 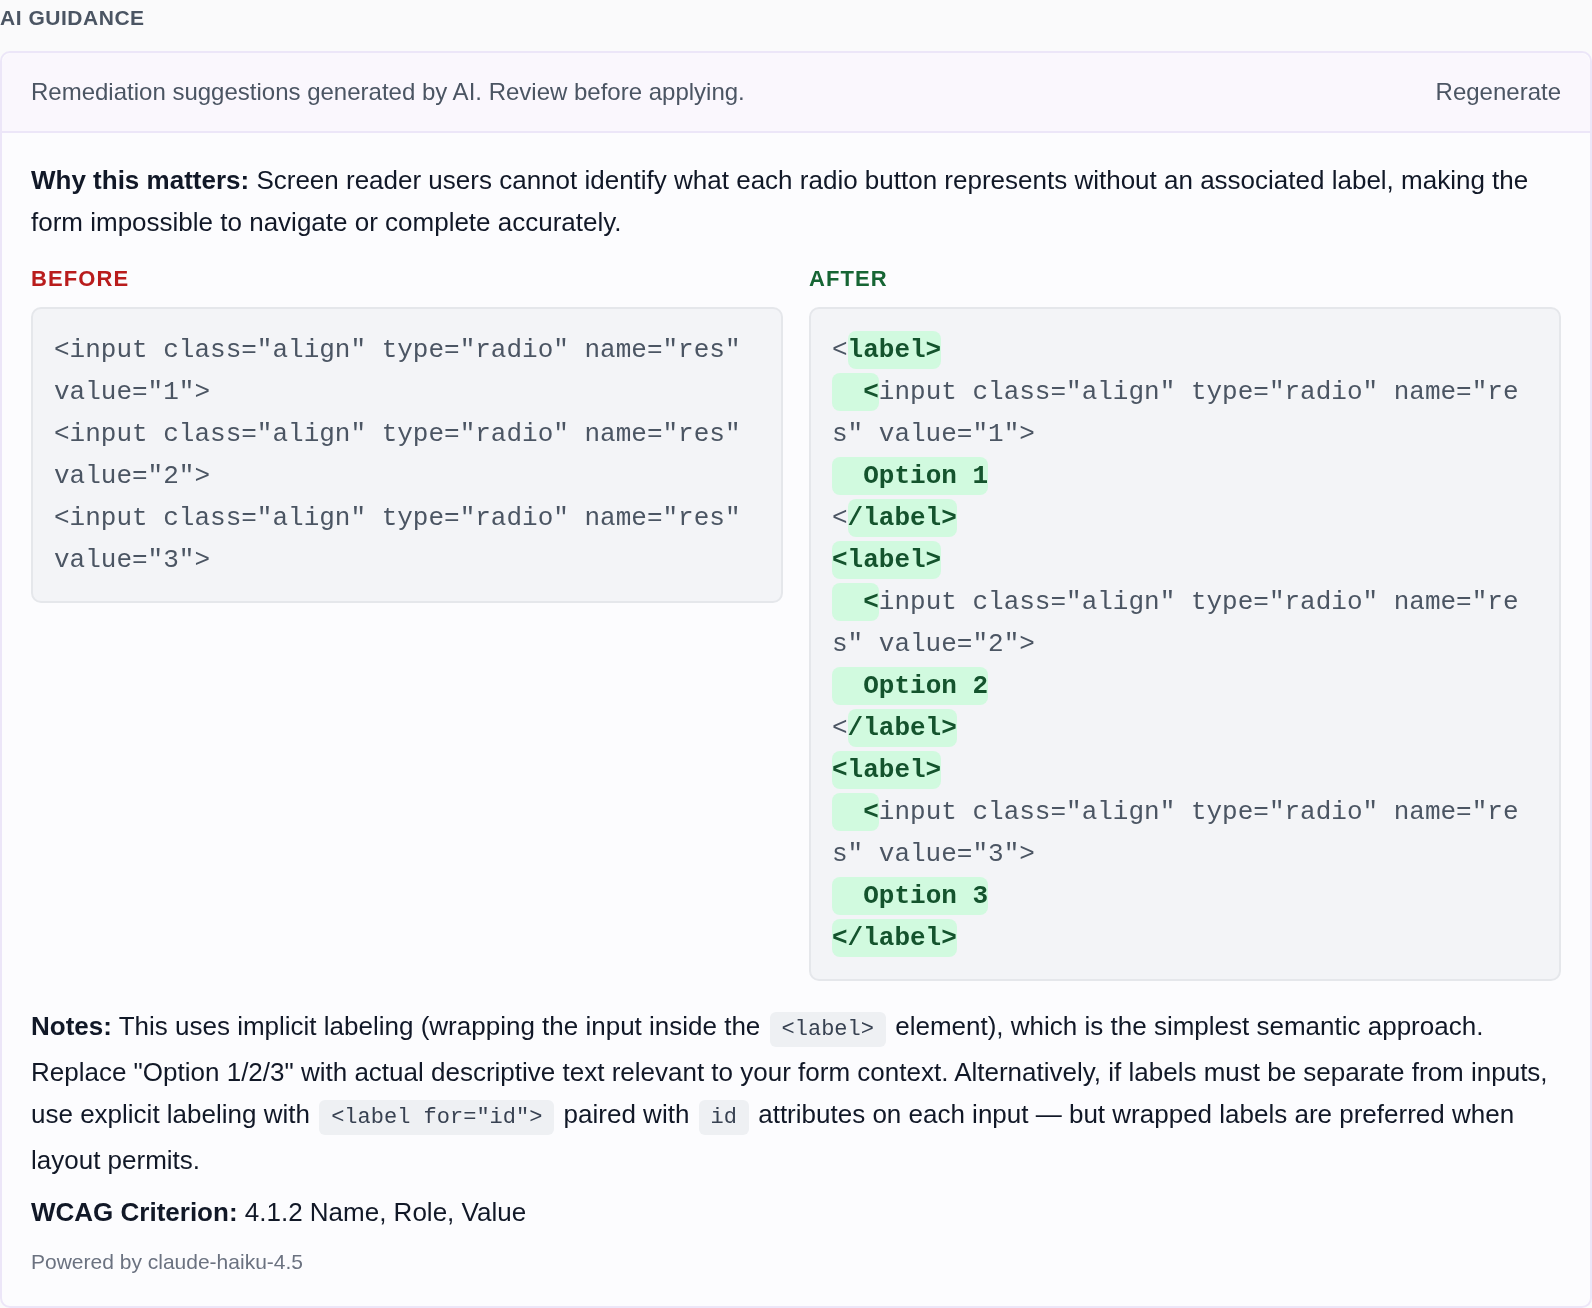 I want to click on notes-paragraph: Notes: This uses implicit labeling (wrapping the input inside the <label> element), which is the simplest semantic approach. Replace "Option 1/2/3" with actual descriptive text relevant to your form context. Alternatively, if labels must be separate from inputs, use explicit labeling with <label for="id"> paired with id attributes on each input — but wrapped labels are preferred when layout permits., so click(x=790, y=1093).